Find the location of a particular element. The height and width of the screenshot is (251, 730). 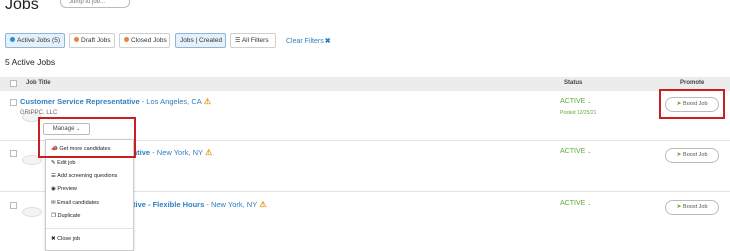

menu-item-email-candidates: ✉ Email candidates is located at coordinates (75, 203).